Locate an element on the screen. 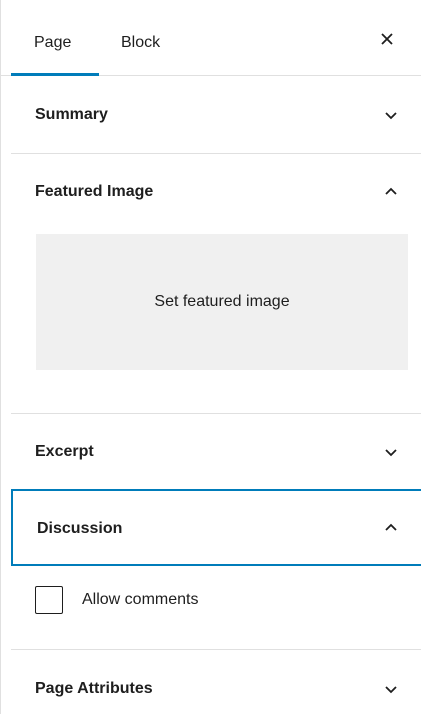 The width and height of the screenshot is (421, 728). panel-featured-image-header: Featured Image is located at coordinates (211, 191).